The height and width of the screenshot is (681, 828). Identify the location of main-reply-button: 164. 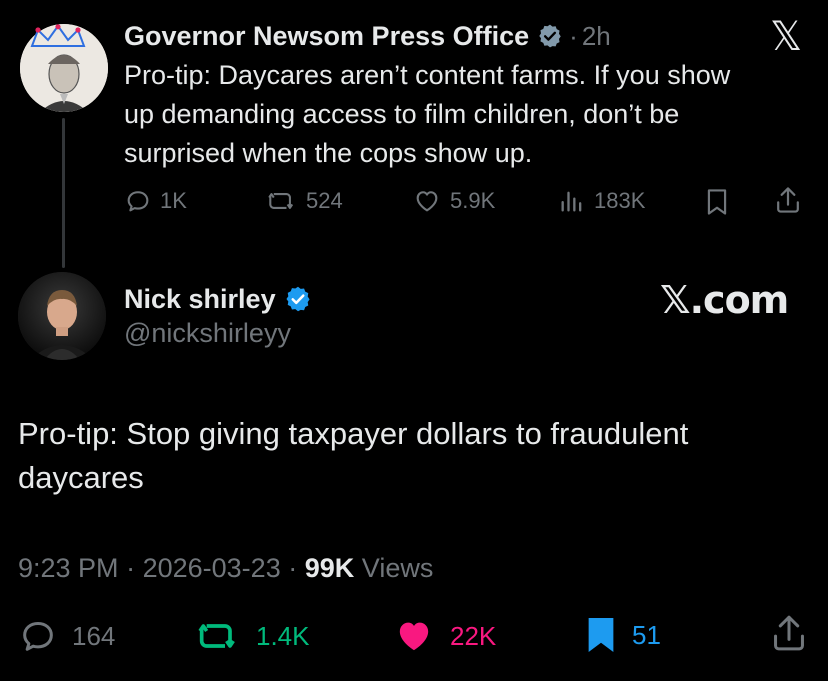
(66, 636).